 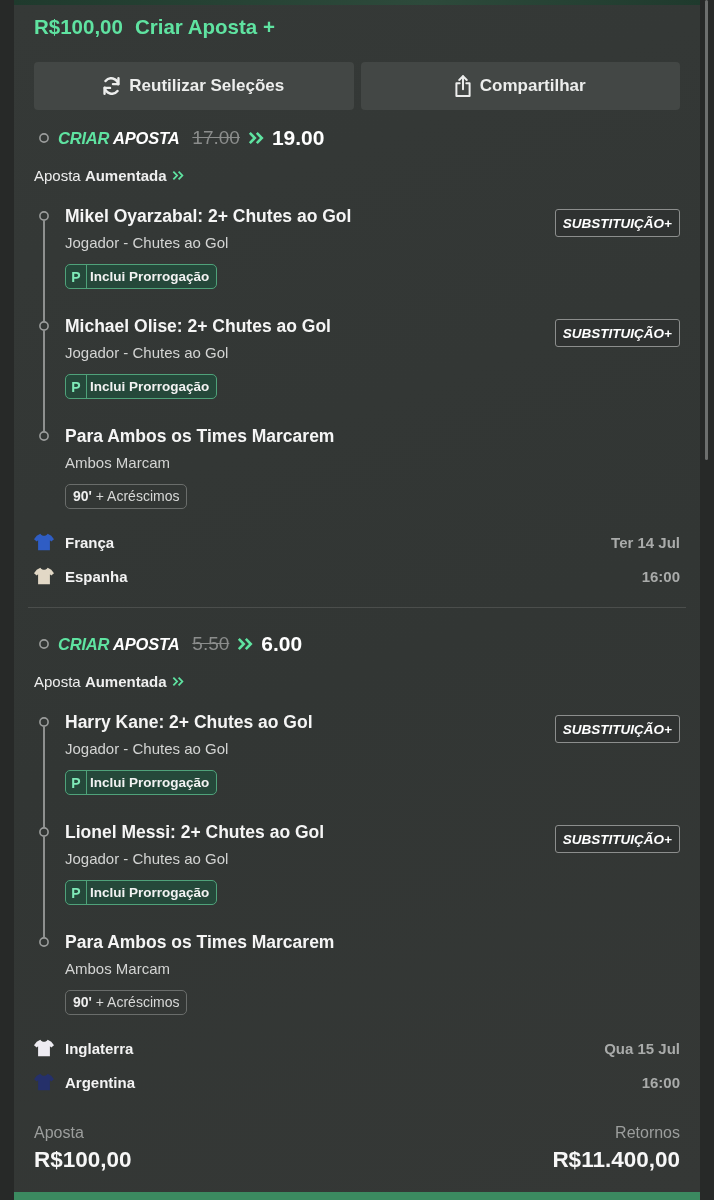 What do you see at coordinates (112, 86) in the screenshot?
I see `refresh-icon` at bounding box center [112, 86].